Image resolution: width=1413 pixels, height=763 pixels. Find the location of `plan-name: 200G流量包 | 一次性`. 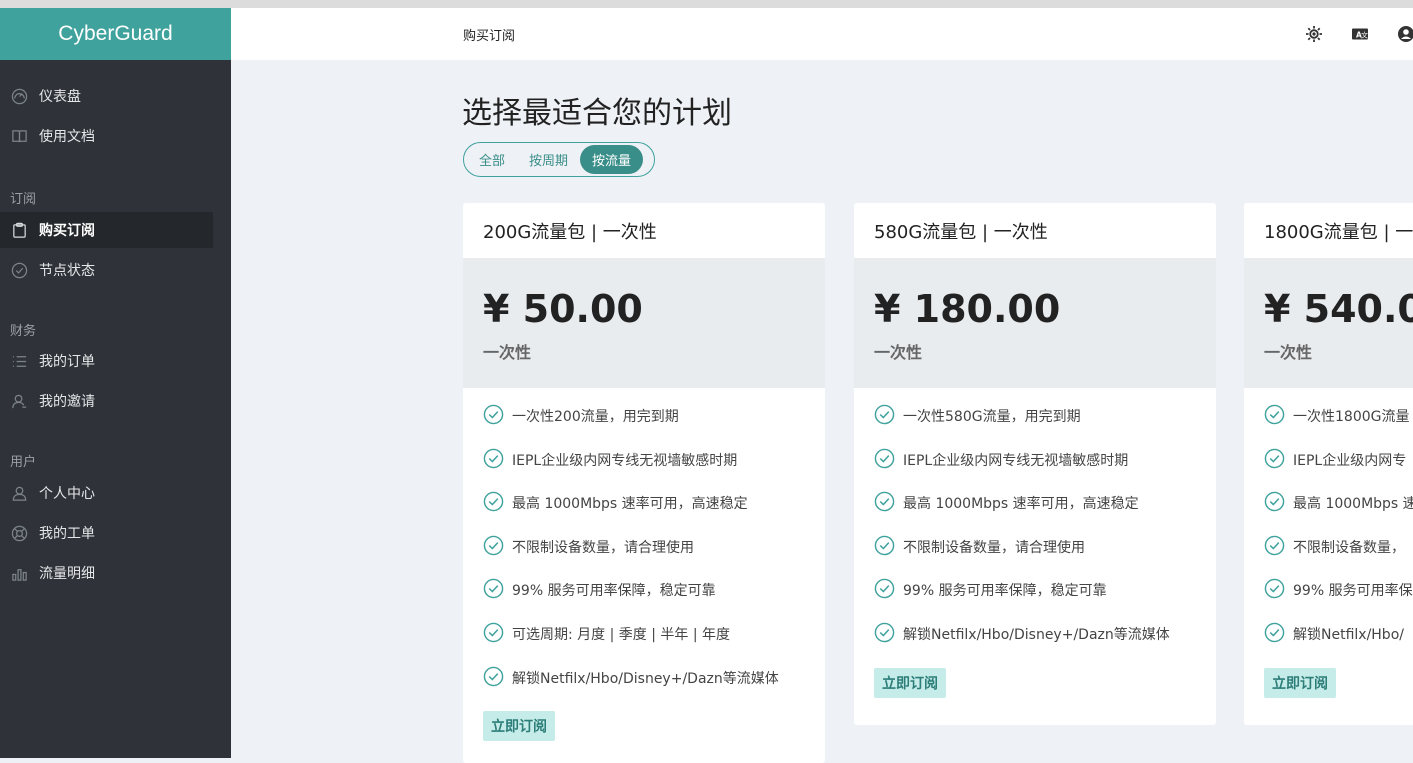

plan-name: 200G流量包 | 一次性 is located at coordinates (570, 232).